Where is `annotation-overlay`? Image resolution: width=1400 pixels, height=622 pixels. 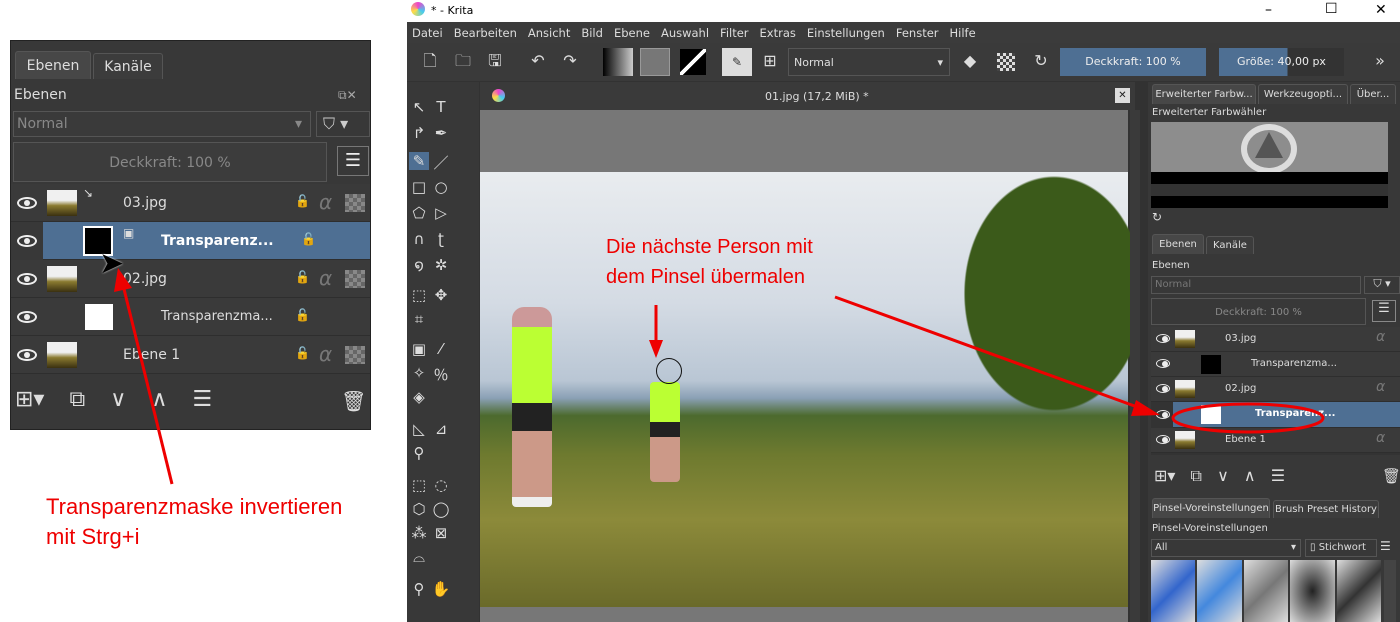 annotation-overlay is located at coordinates (987, 364).